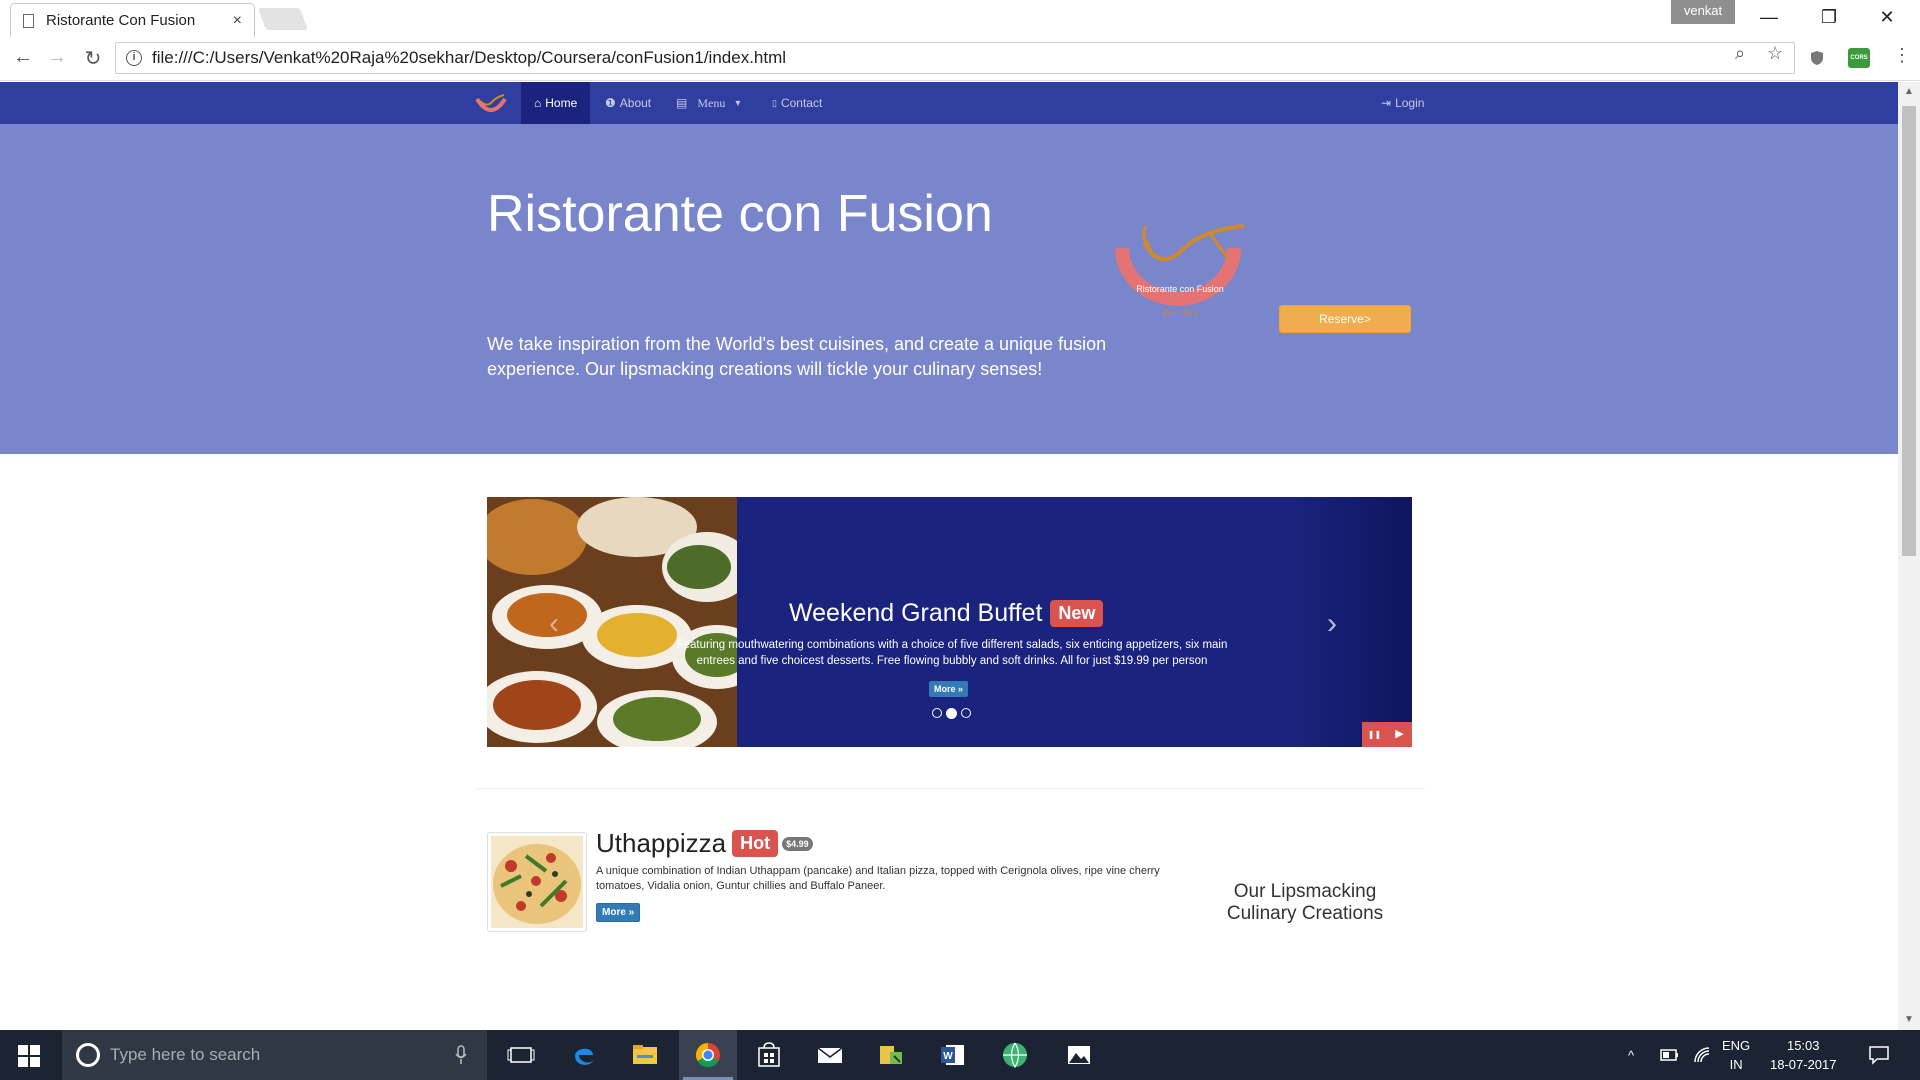  I want to click on buffet-photo, so click(612, 622).